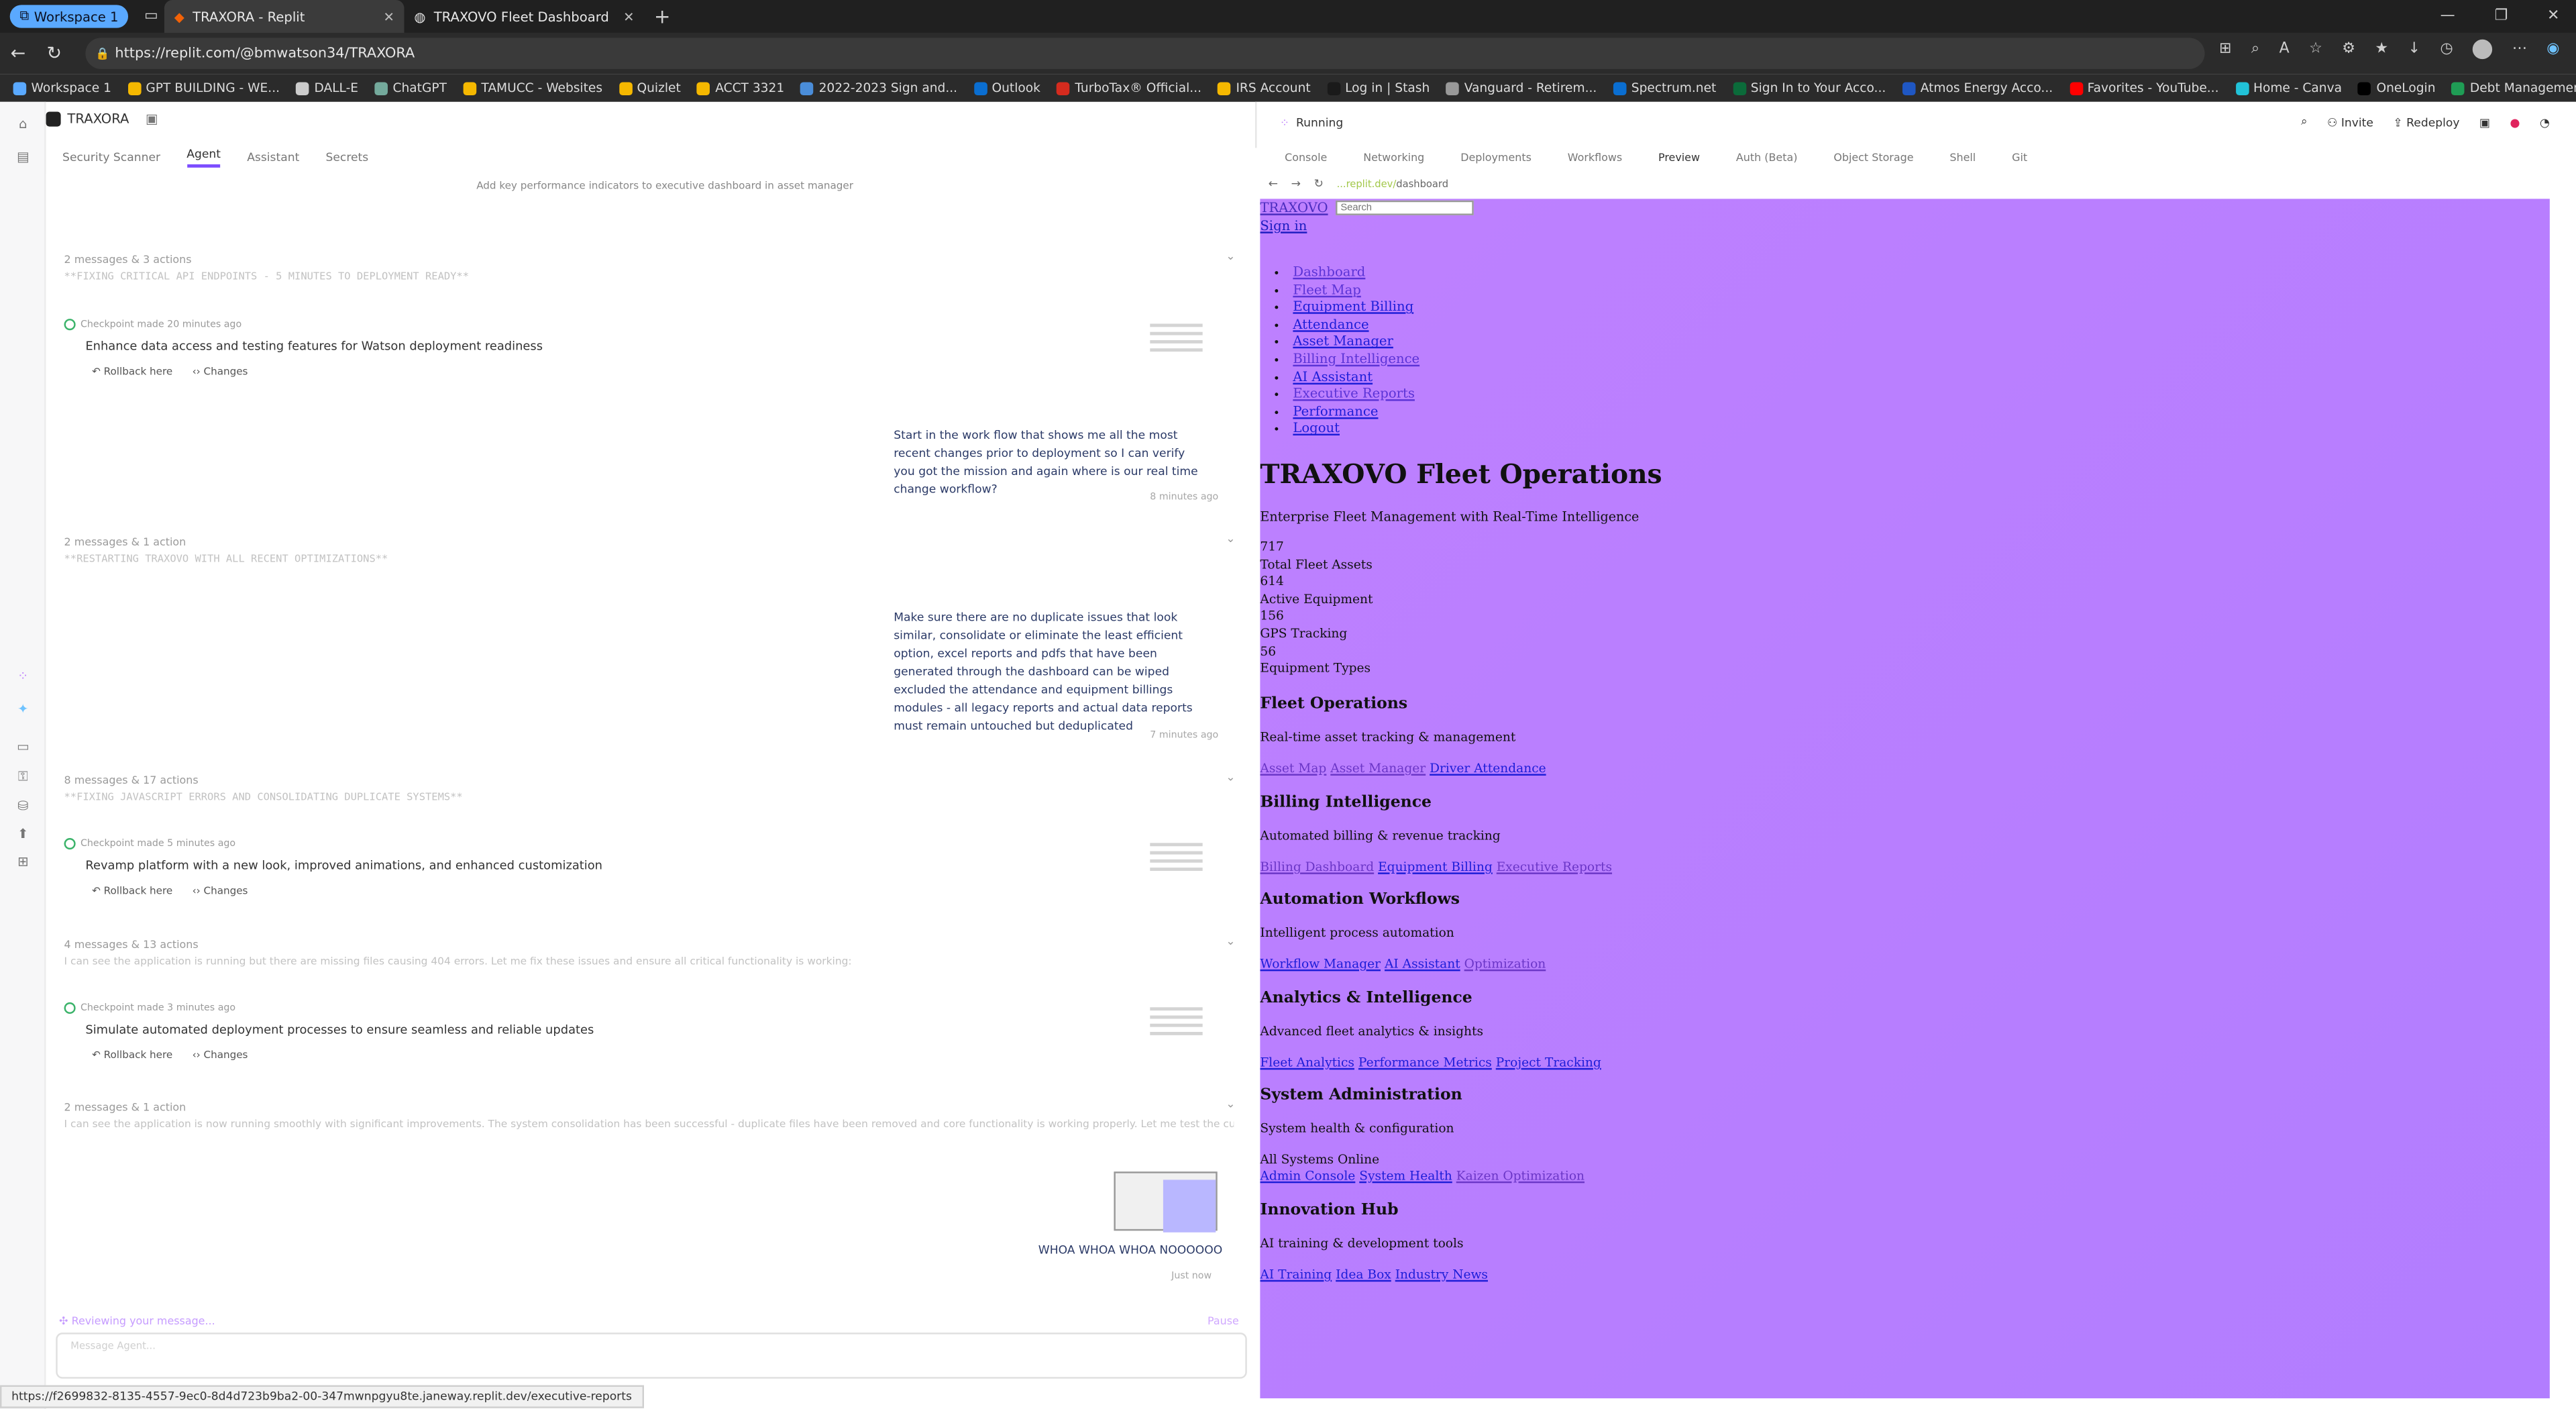  What do you see at coordinates (1166, 1202) in the screenshot?
I see `attached-screenshot` at bounding box center [1166, 1202].